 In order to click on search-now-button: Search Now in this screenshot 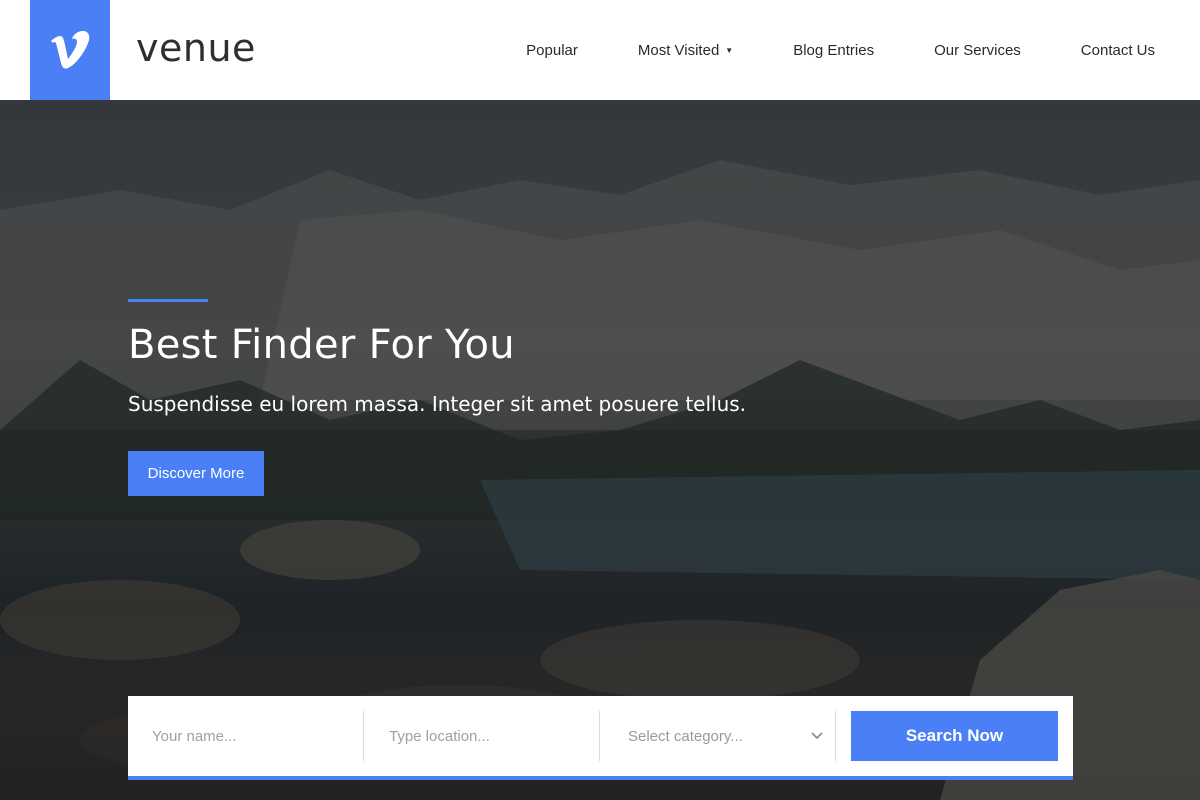, I will do `click(954, 736)`.